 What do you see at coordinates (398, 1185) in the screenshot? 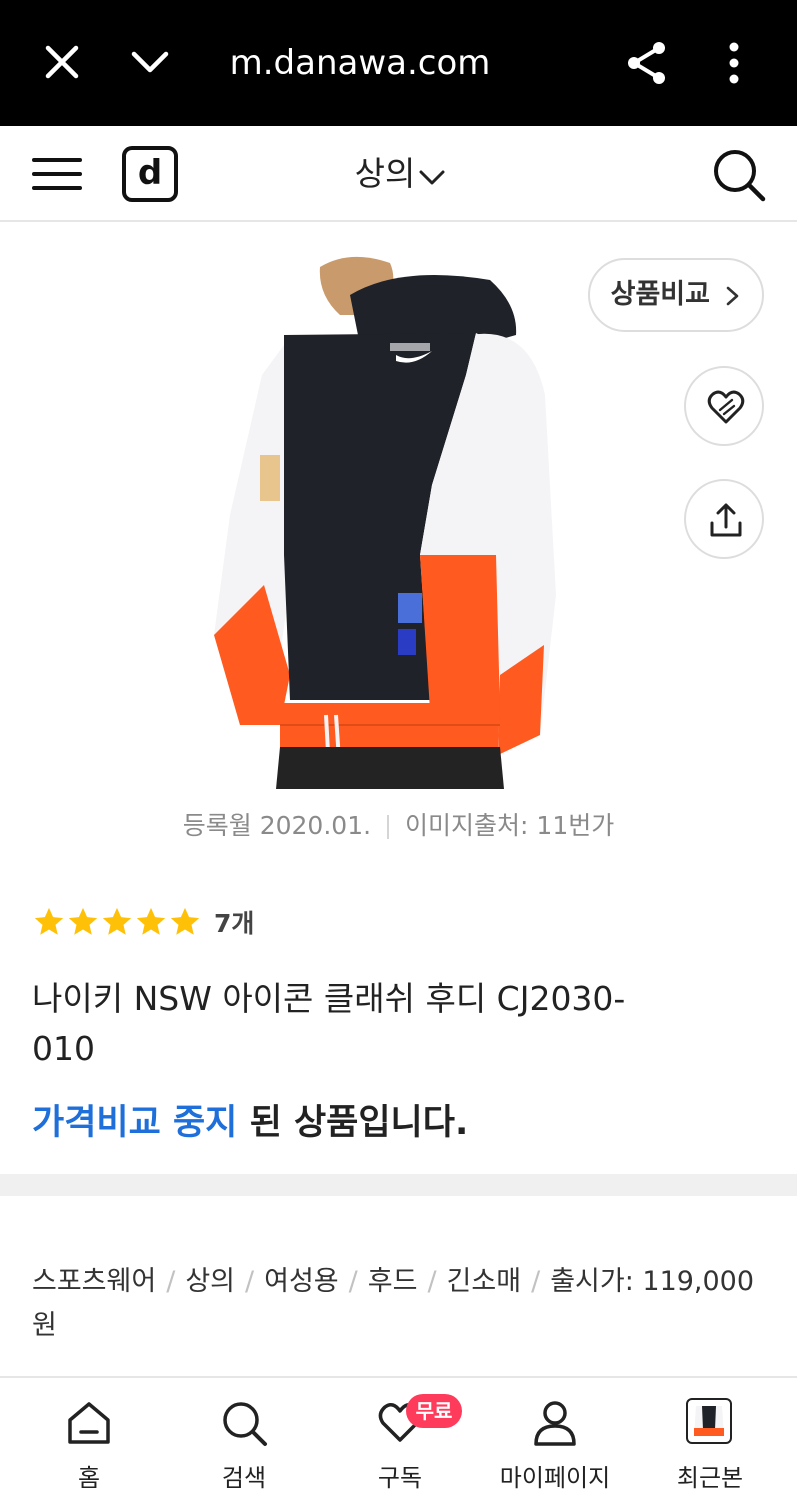
I see `section-divider` at bounding box center [398, 1185].